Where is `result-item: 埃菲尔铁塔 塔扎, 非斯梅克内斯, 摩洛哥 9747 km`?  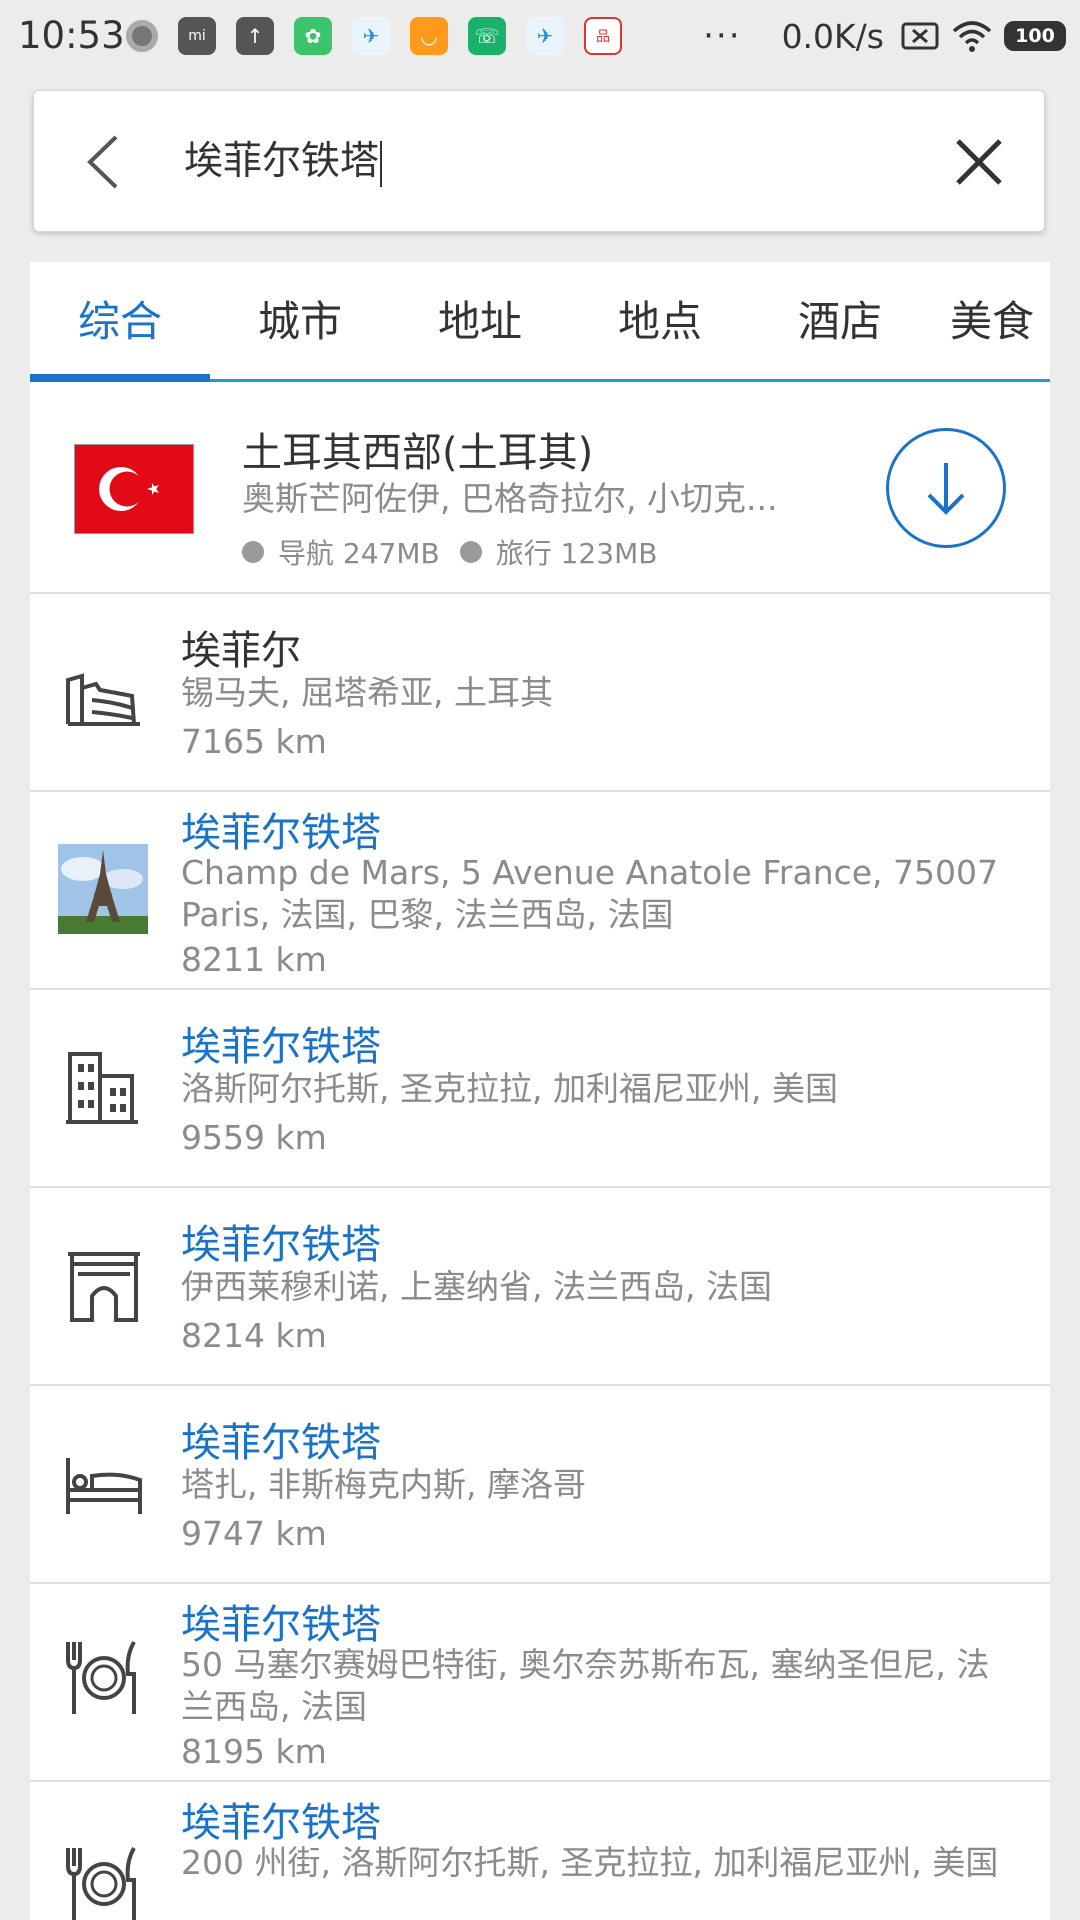 result-item: 埃菲尔铁塔 塔扎, 非斯梅克内斯, 摩洛哥 9747 km is located at coordinates (540, 1485).